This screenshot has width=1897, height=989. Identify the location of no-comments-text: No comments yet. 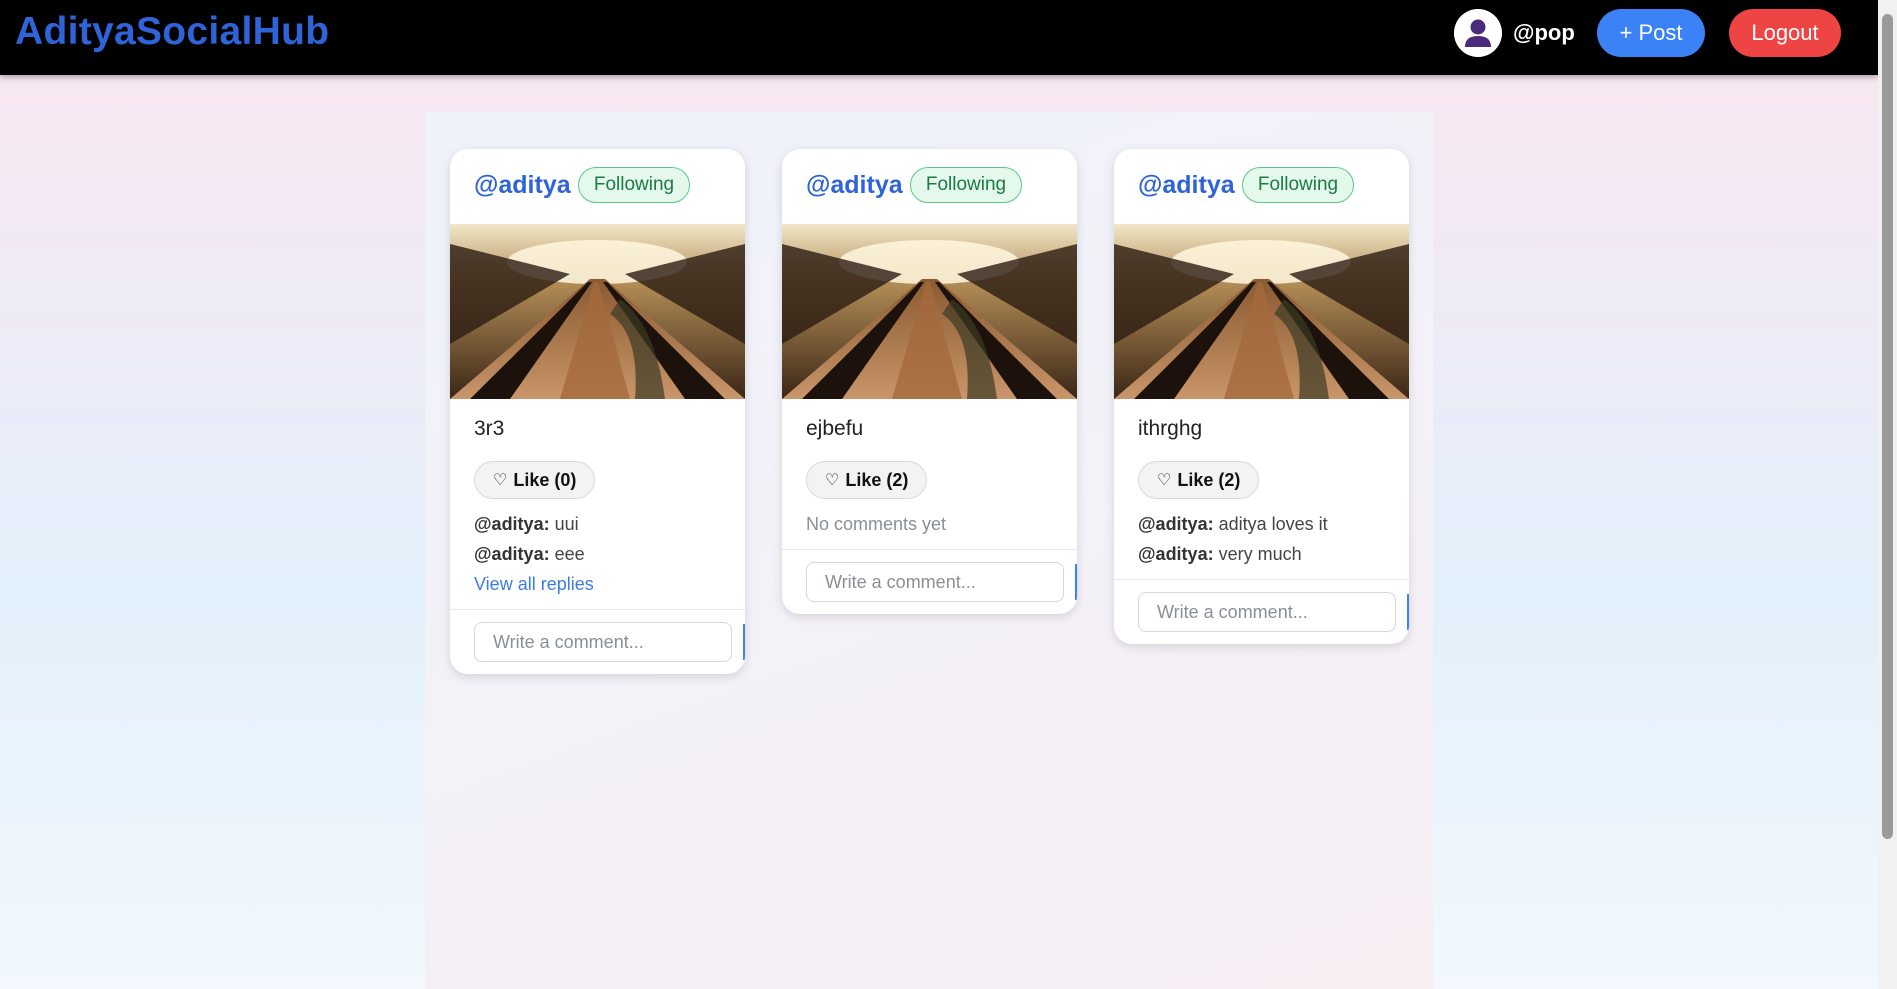
(876, 524).